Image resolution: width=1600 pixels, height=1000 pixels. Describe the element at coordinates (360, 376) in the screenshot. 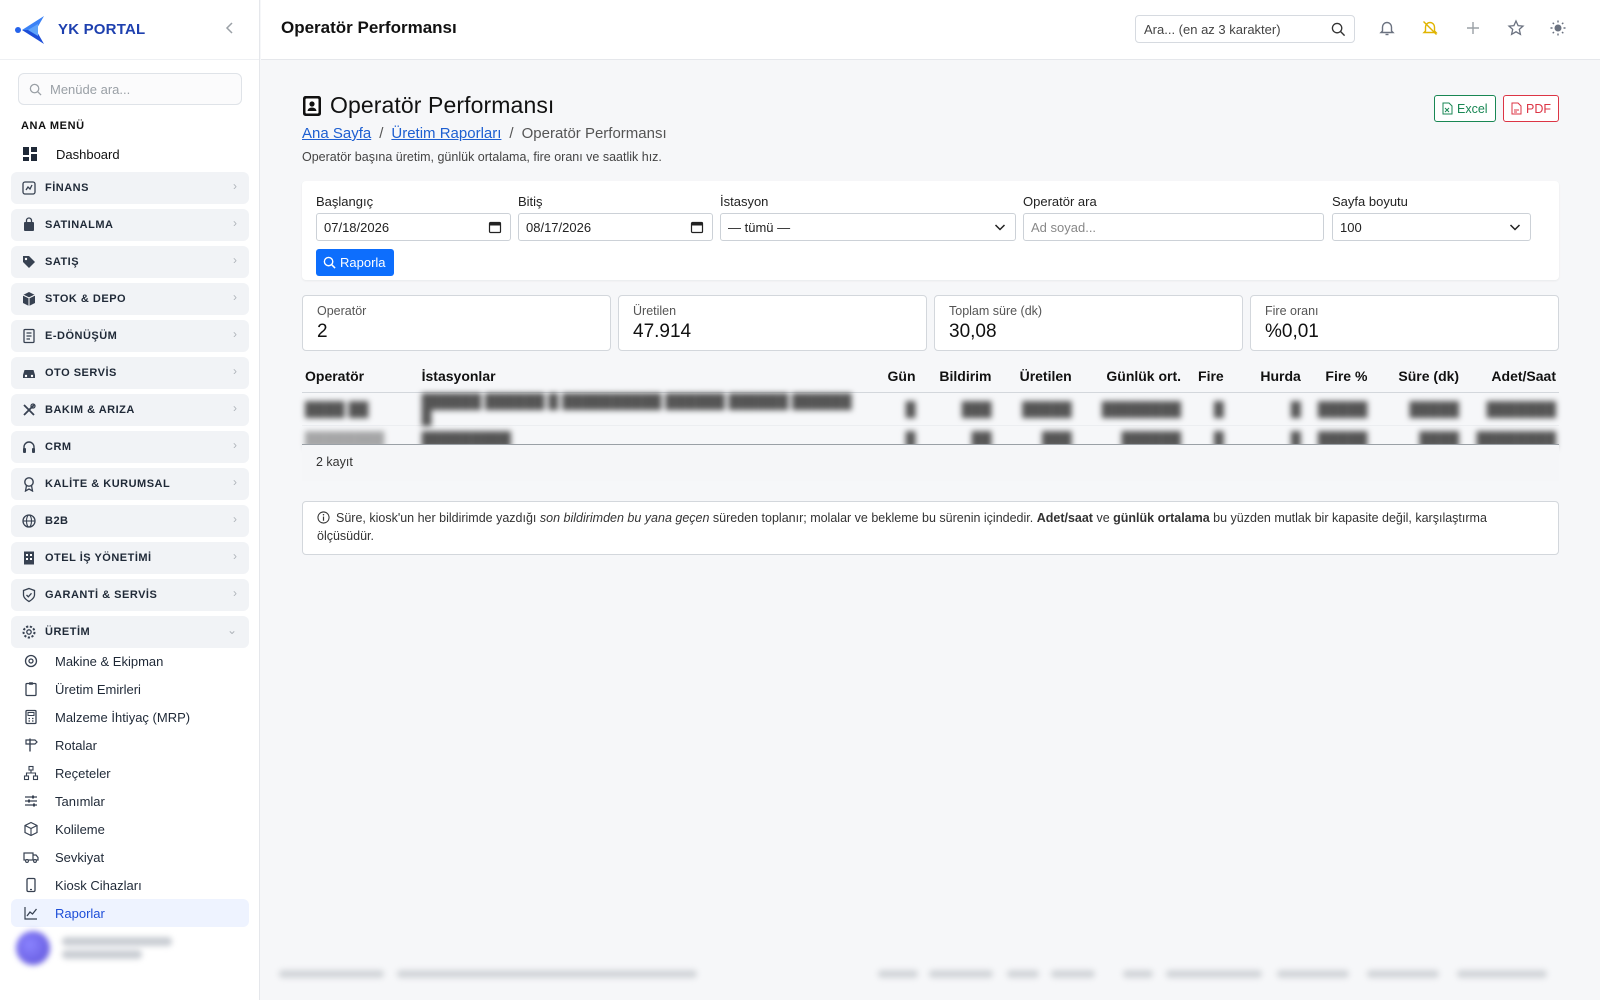

I see `column-header: Operatör` at that location.